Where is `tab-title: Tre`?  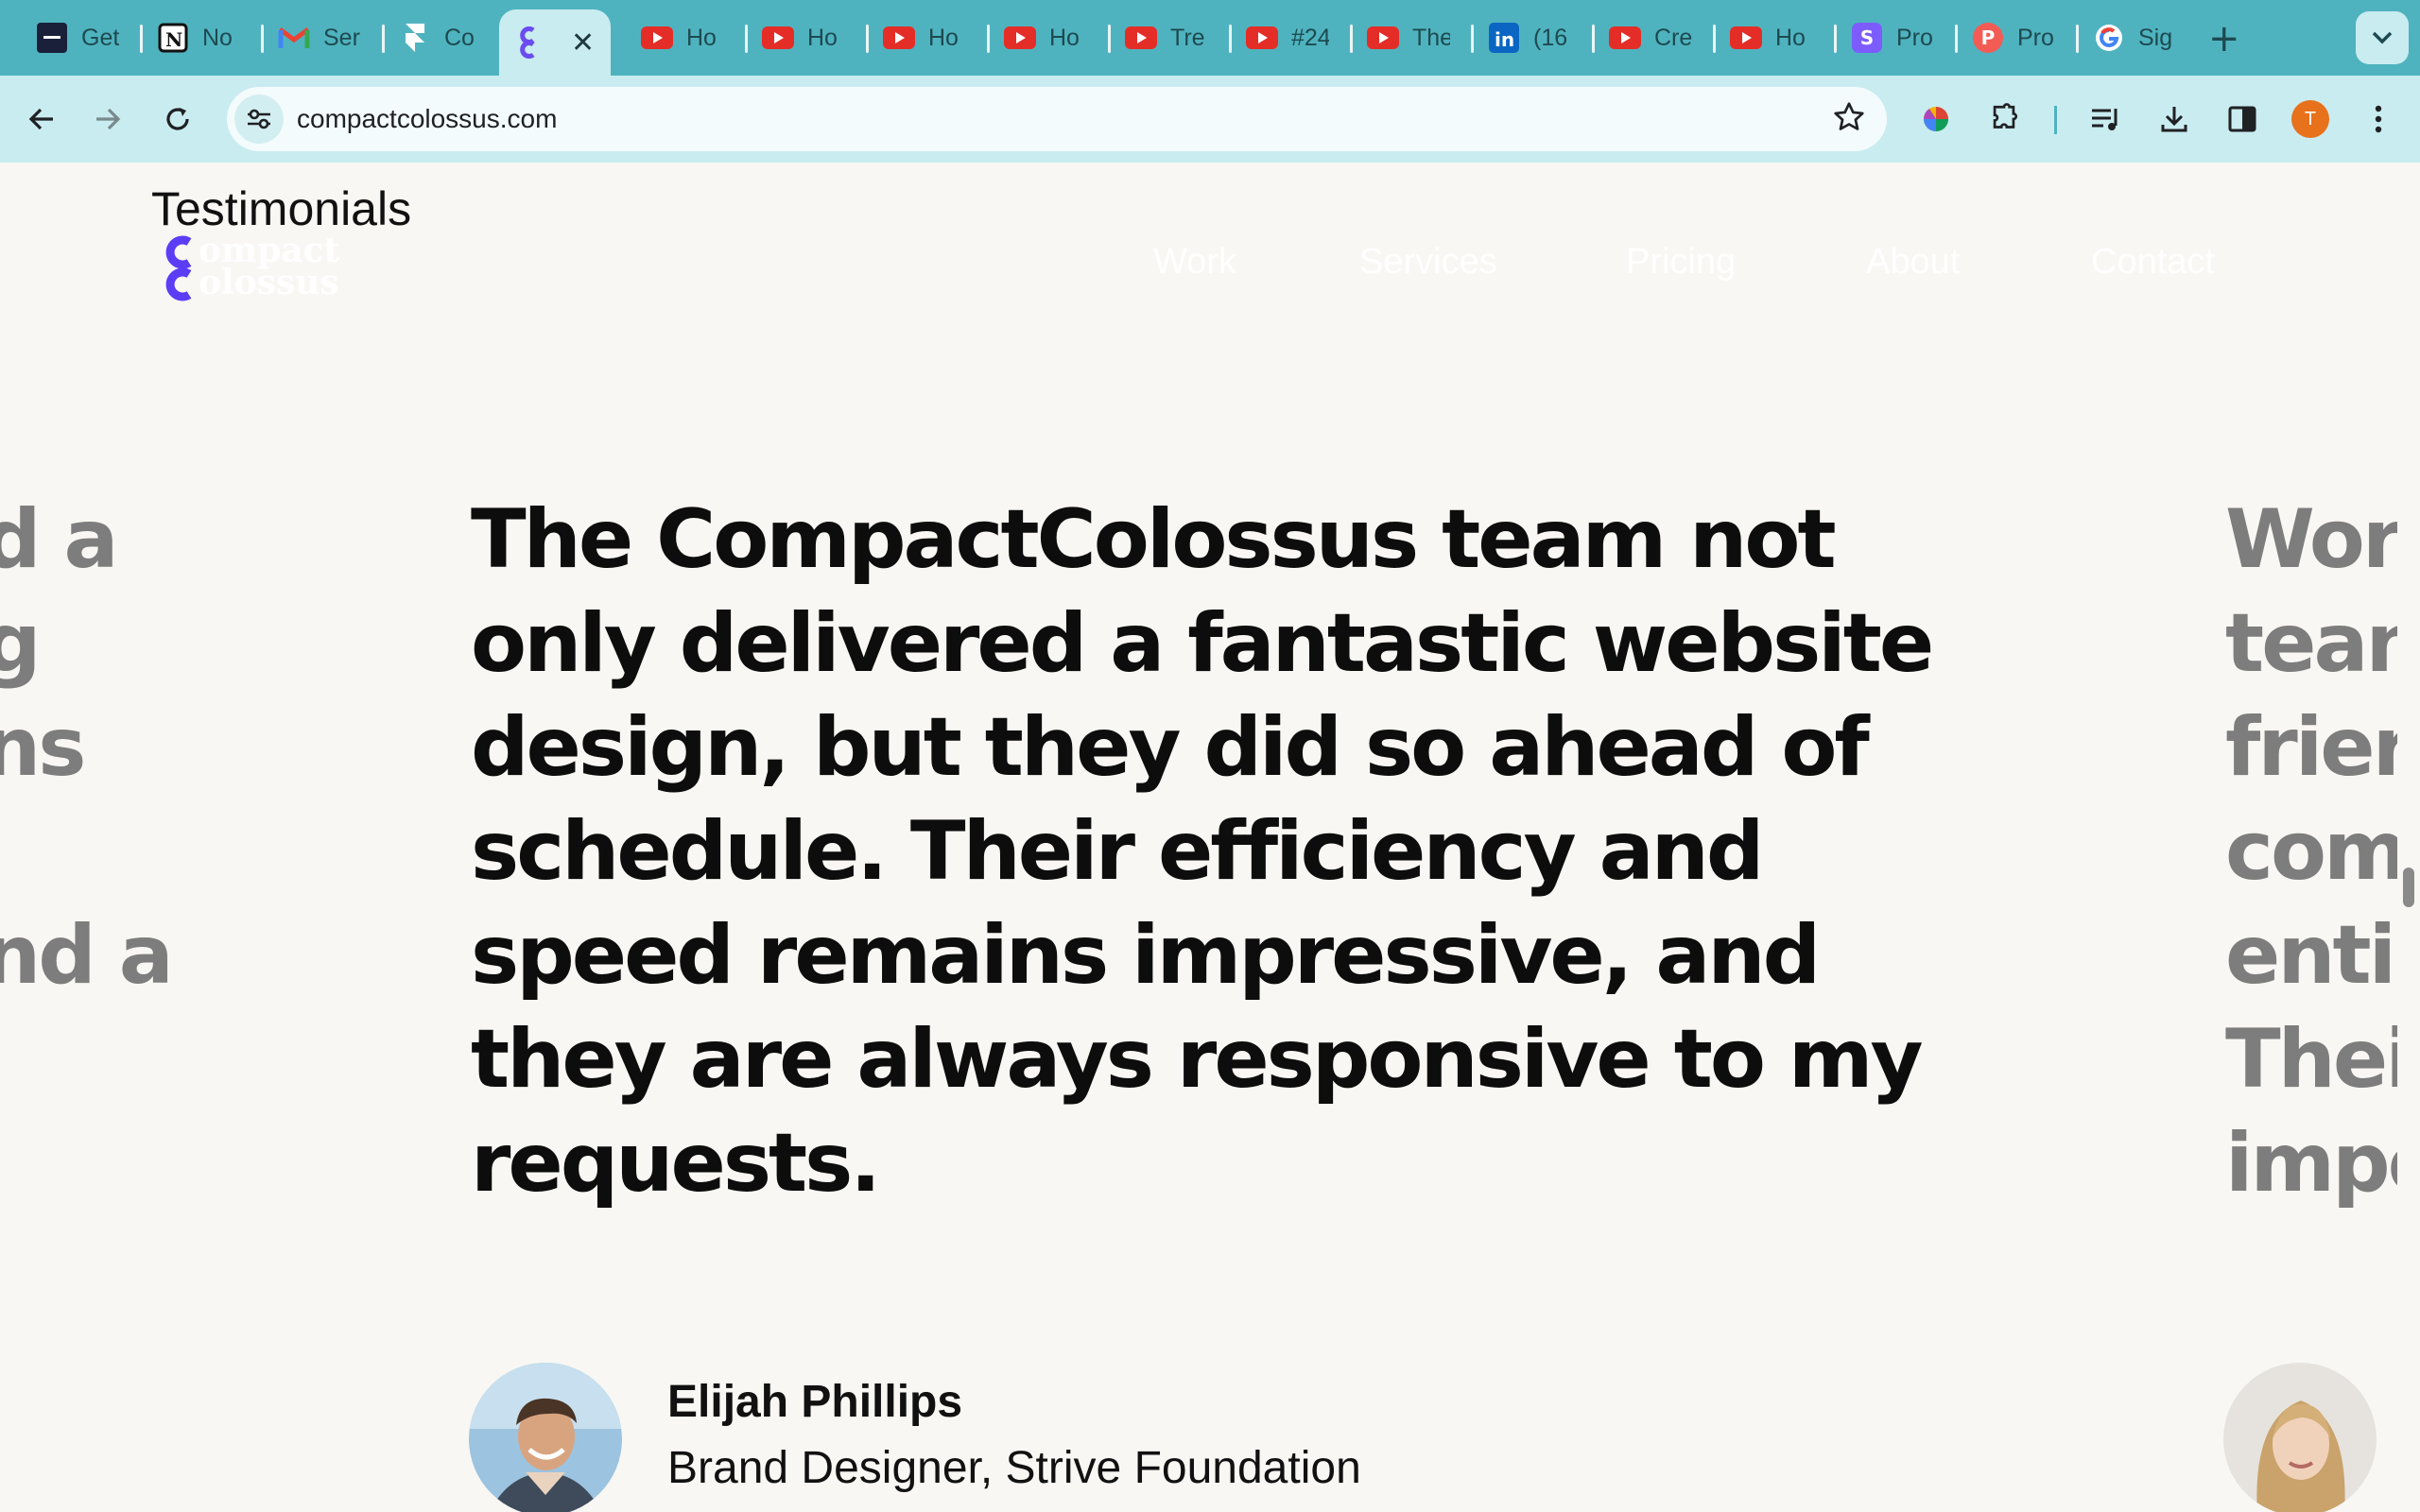 tab-title: Tre is located at coordinates (1187, 37).